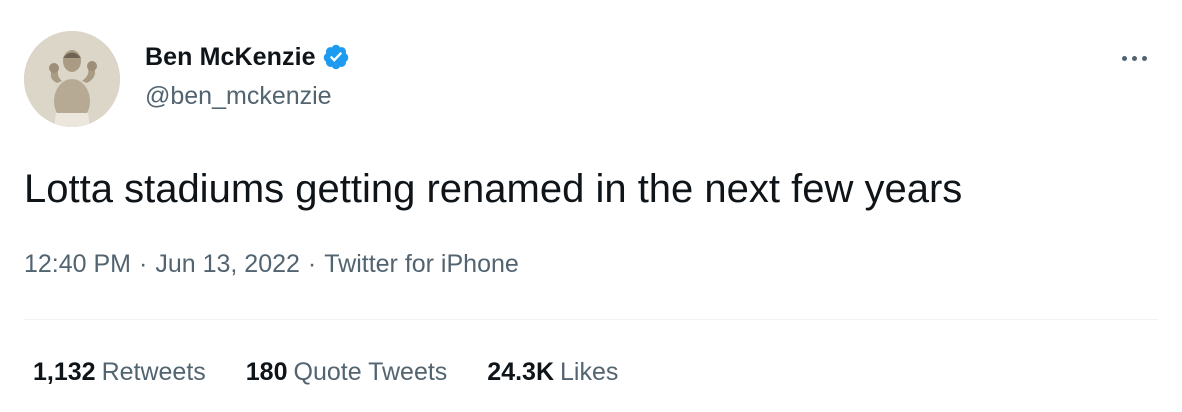 The image size is (1182, 412). What do you see at coordinates (591, 319) in the screenshot?
I see `divider` at bounding box center [591, 319].